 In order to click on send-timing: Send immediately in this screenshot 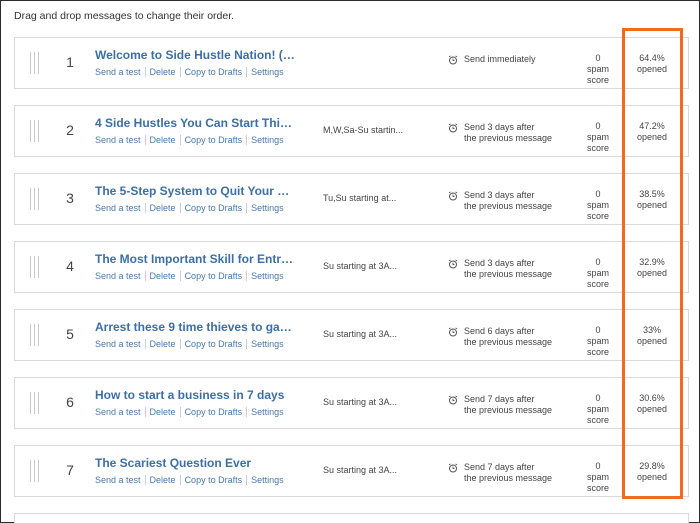, I will do `click(500, 59)`.